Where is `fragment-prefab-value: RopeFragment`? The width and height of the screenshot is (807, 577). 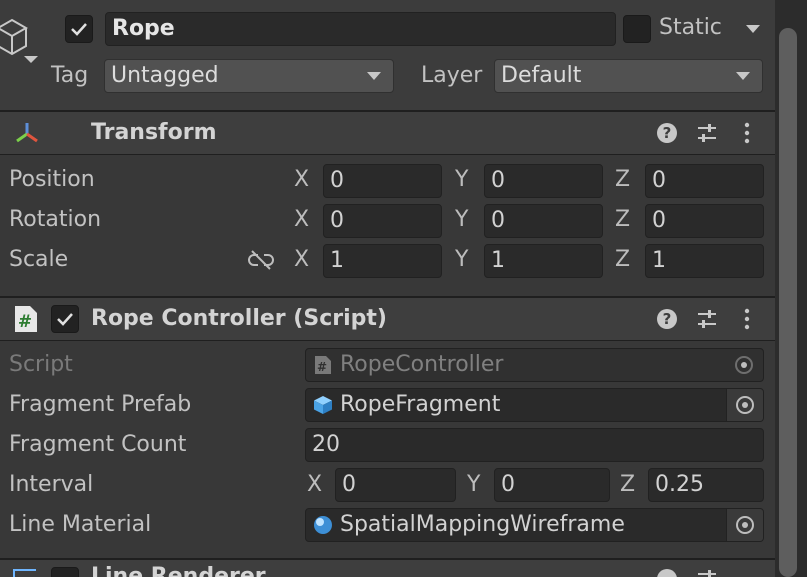
fragment-prefab-value: RopeFragment is located at coordinates (420, 404).